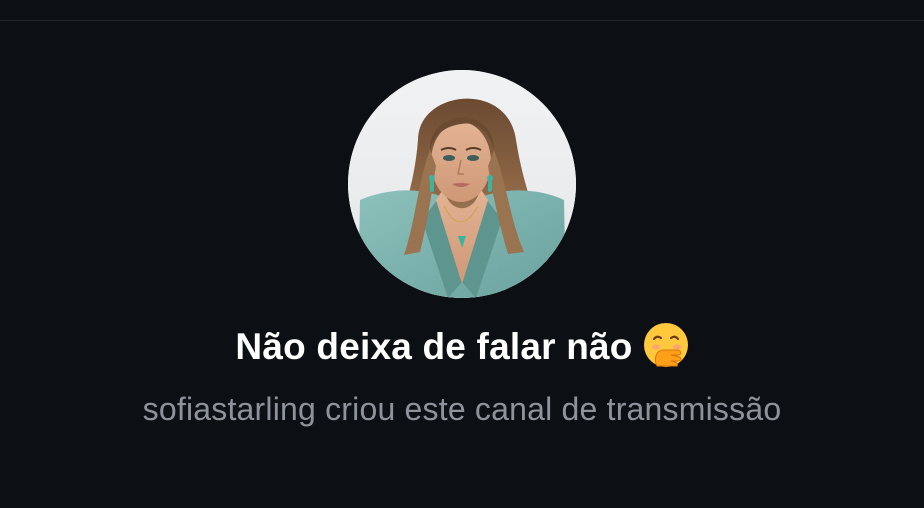  Describe the element at coordinates (462, 184) in the screenshot. I see `channel-avatar` at that location.